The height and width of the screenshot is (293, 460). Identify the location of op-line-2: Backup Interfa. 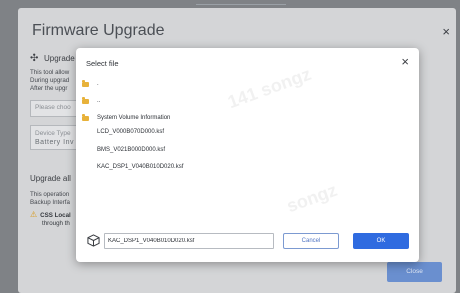
(50, 202).